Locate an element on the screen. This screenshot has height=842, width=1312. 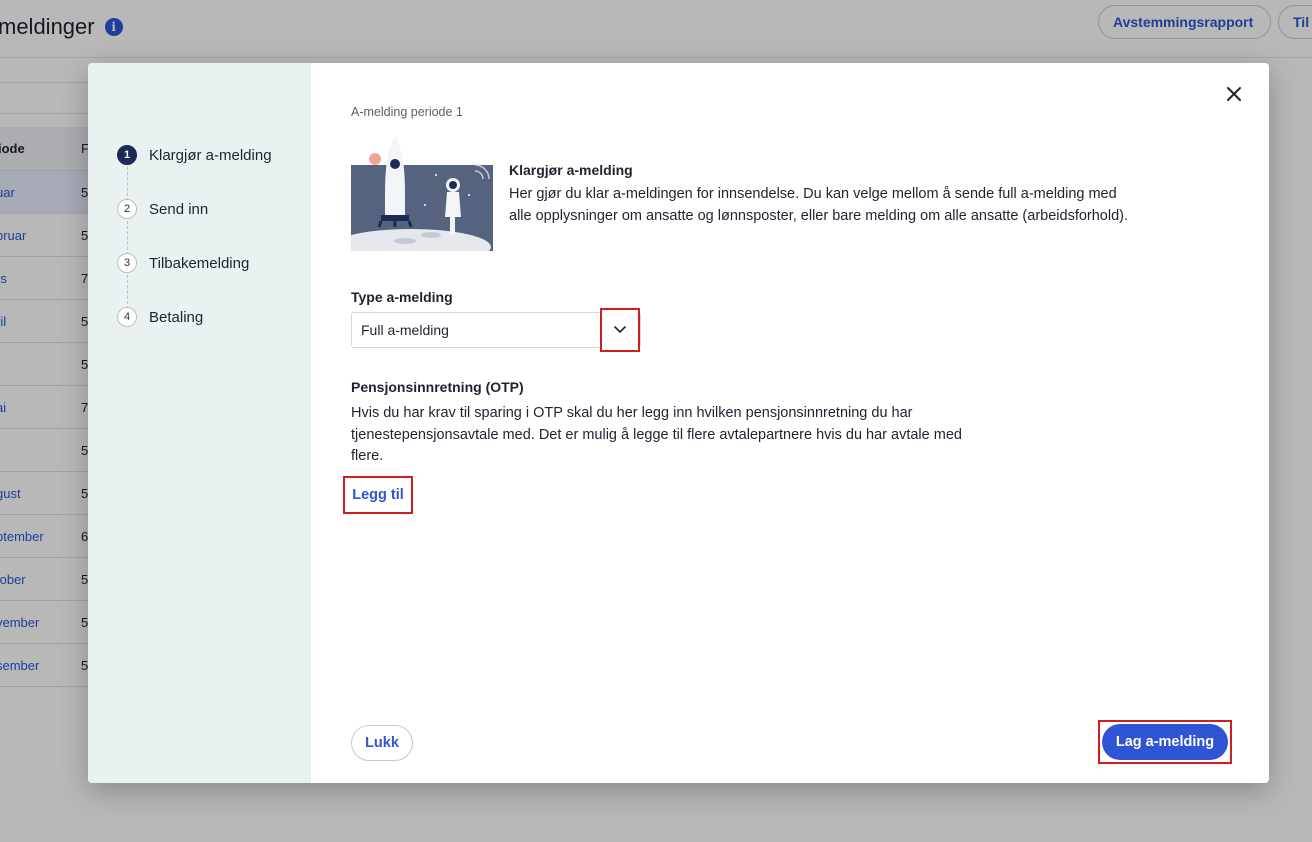
rocket-astronaut-illustration is located at coordinates (422, 194).